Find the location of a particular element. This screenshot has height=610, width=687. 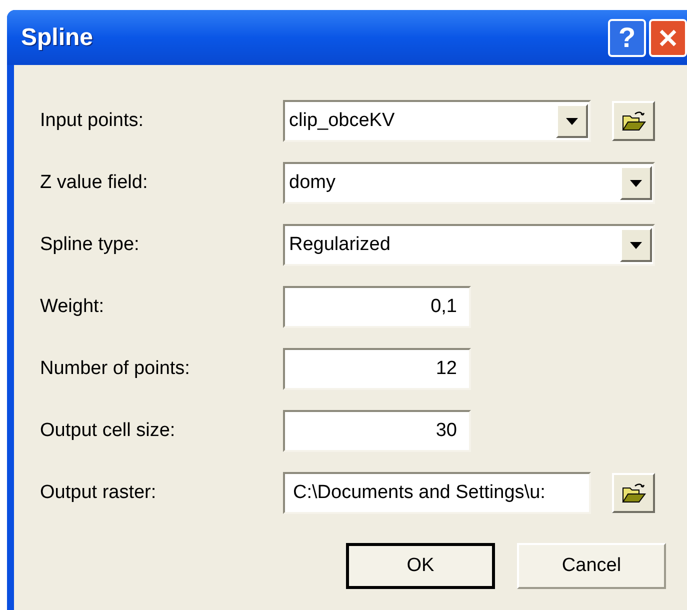

close-button is located at coordinates (668, 37).